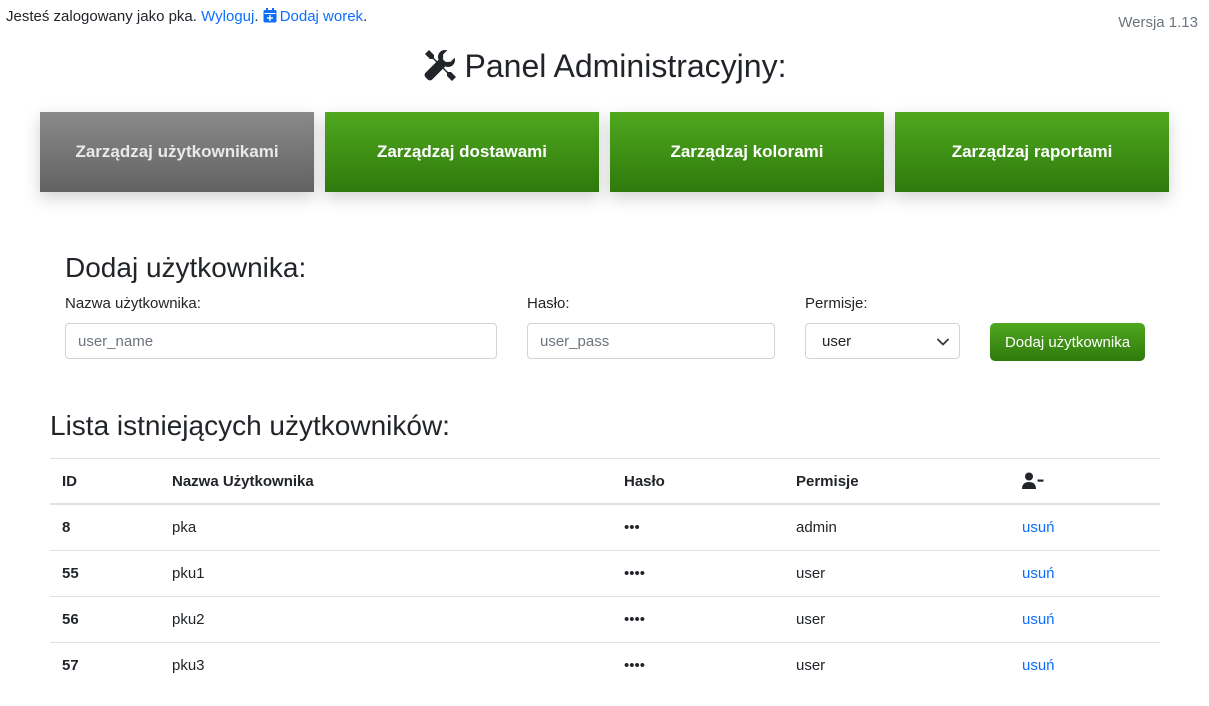 The width and height of the screenshot is (1209, 706). I want to click on user-permission: admin, so click(897, 527).